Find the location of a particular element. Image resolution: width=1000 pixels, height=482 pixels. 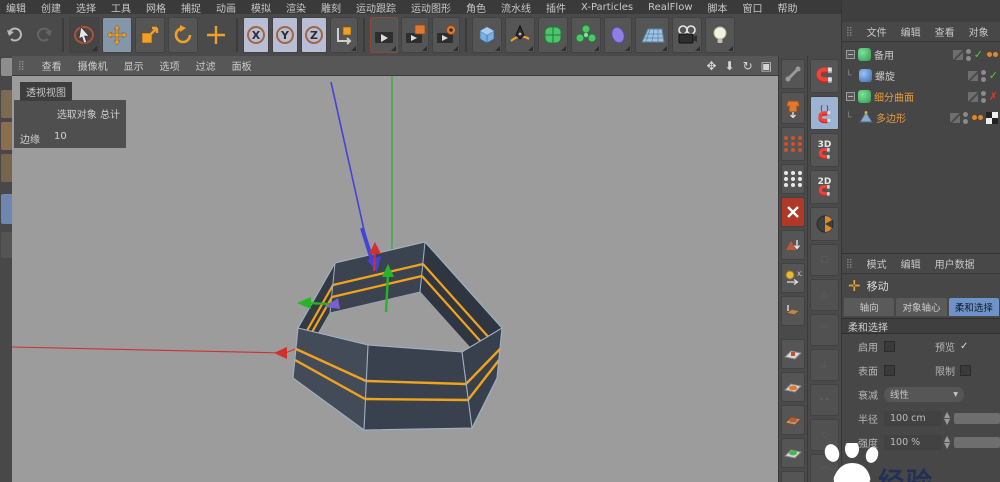

radius-slider is located at coordinates (977, 418).